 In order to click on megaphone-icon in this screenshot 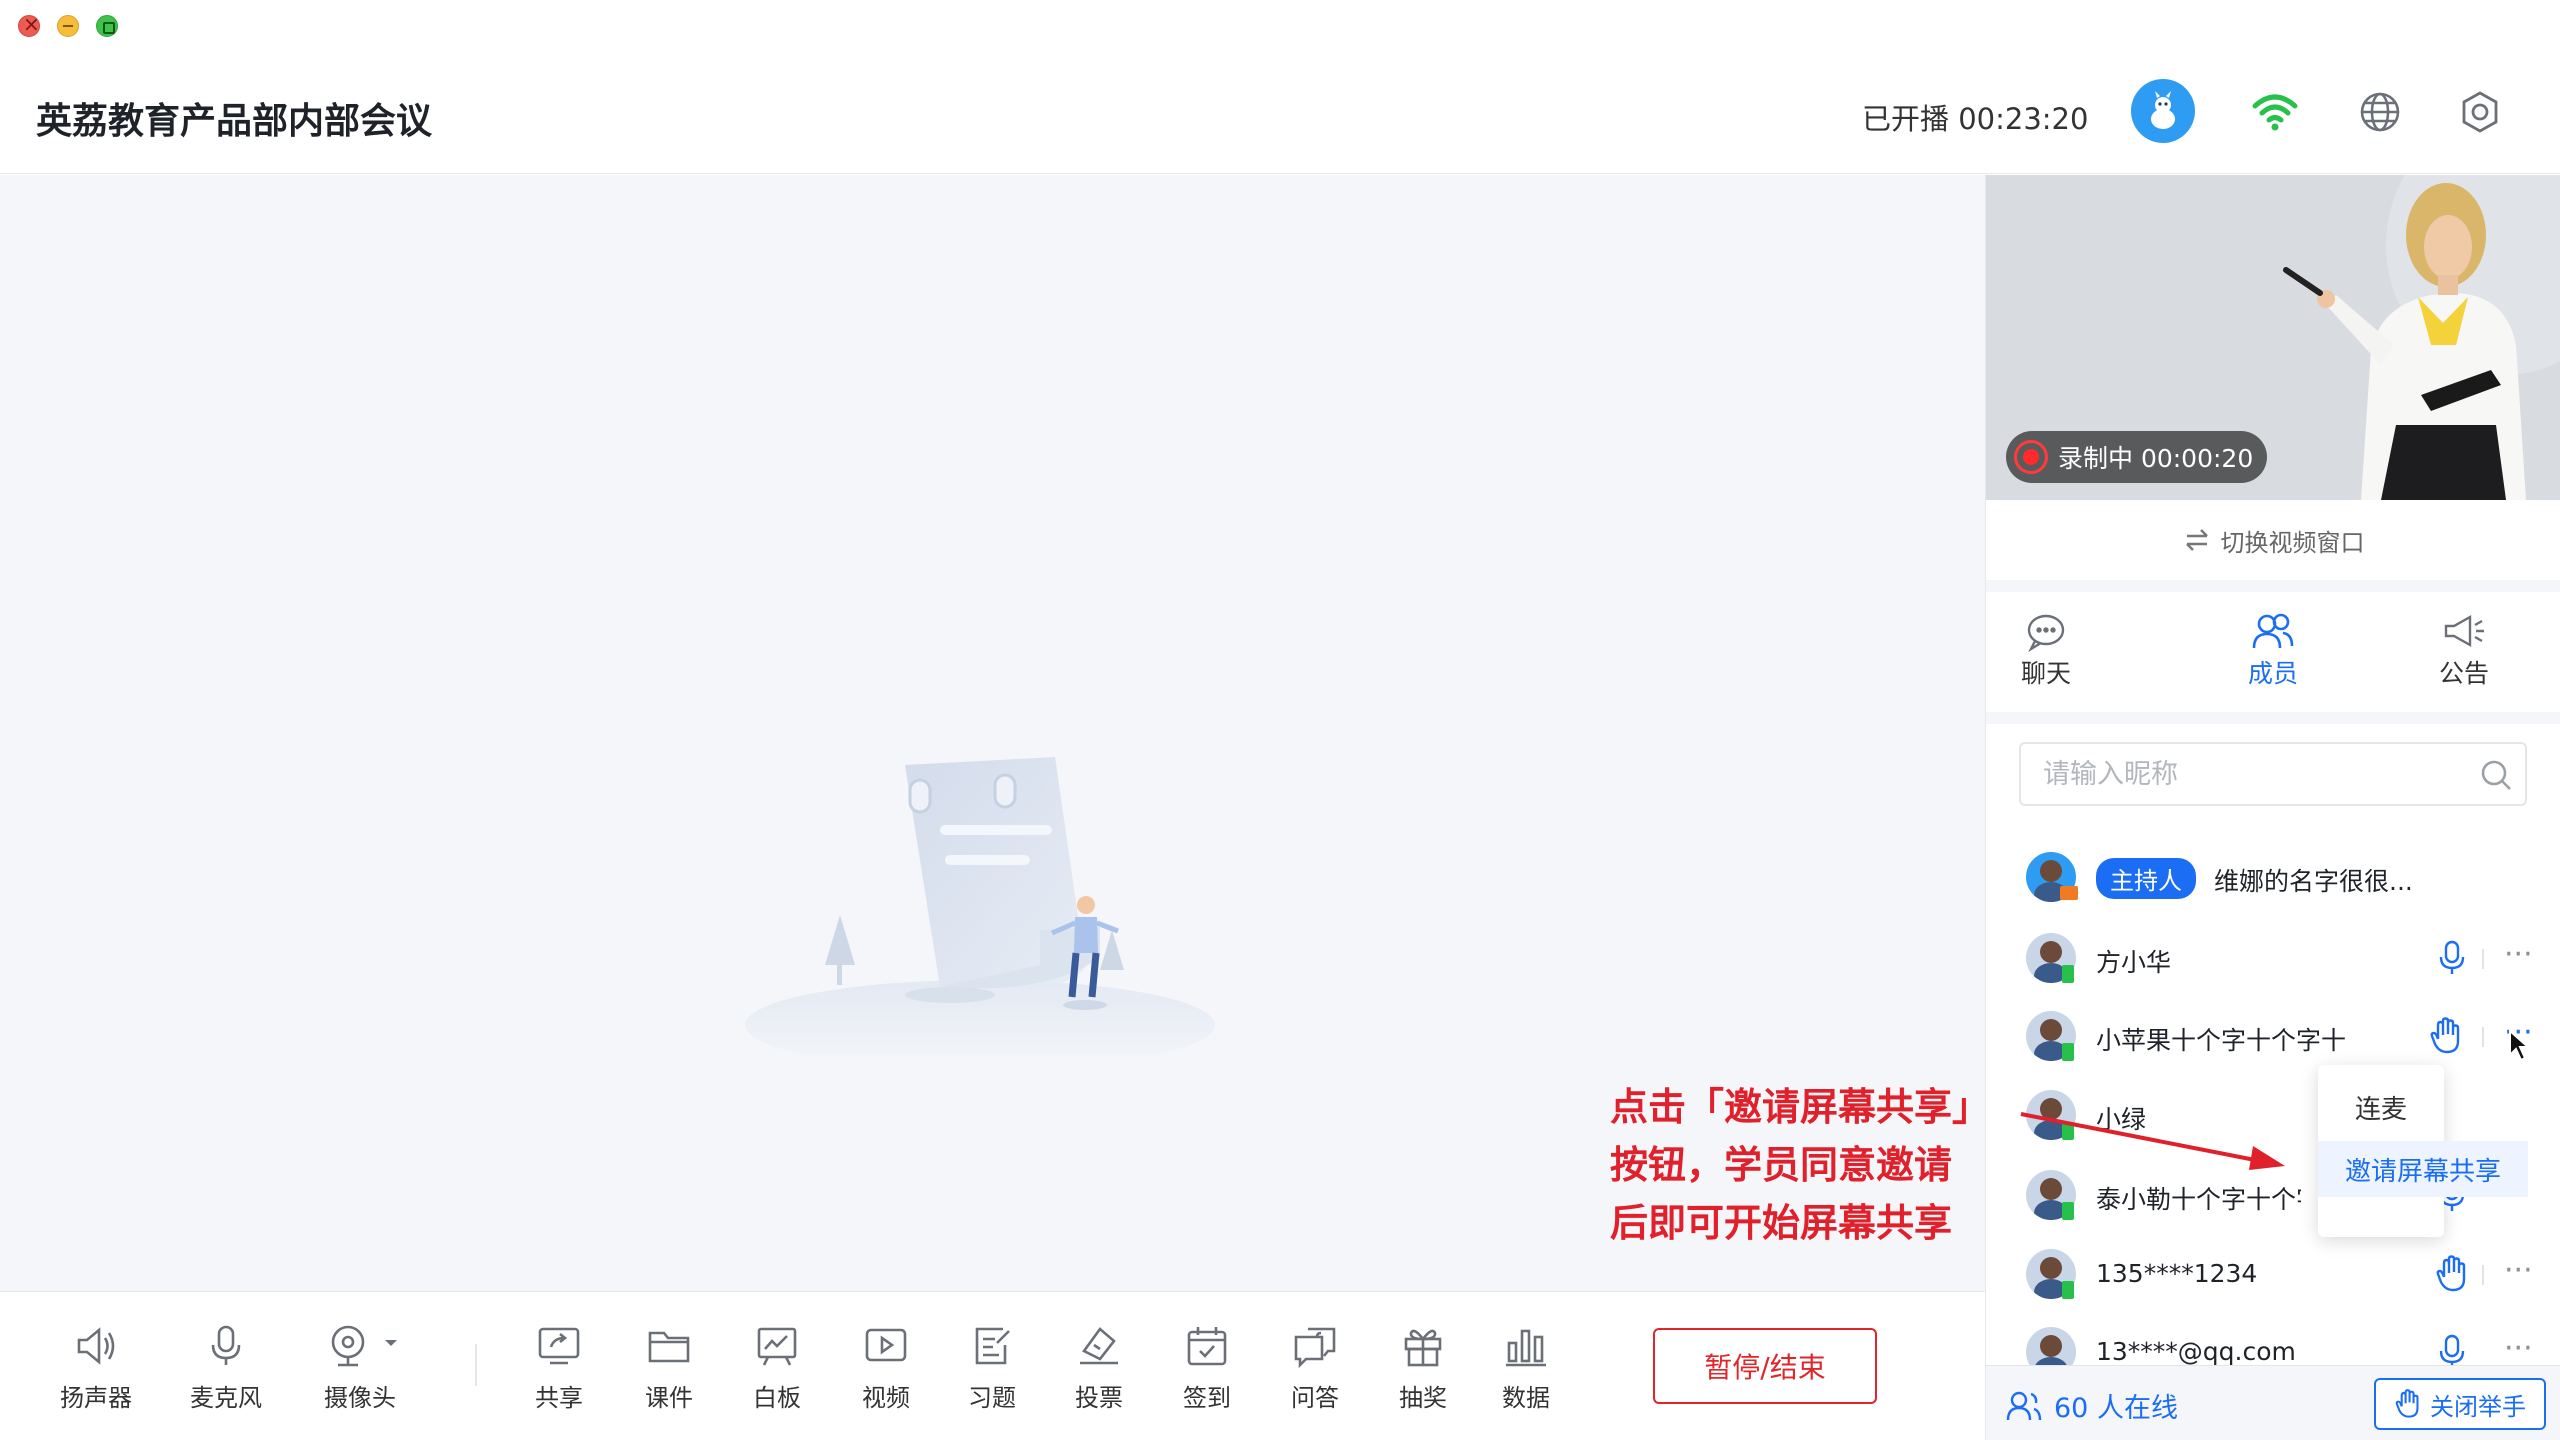, I will do `click(2464, 632)`.